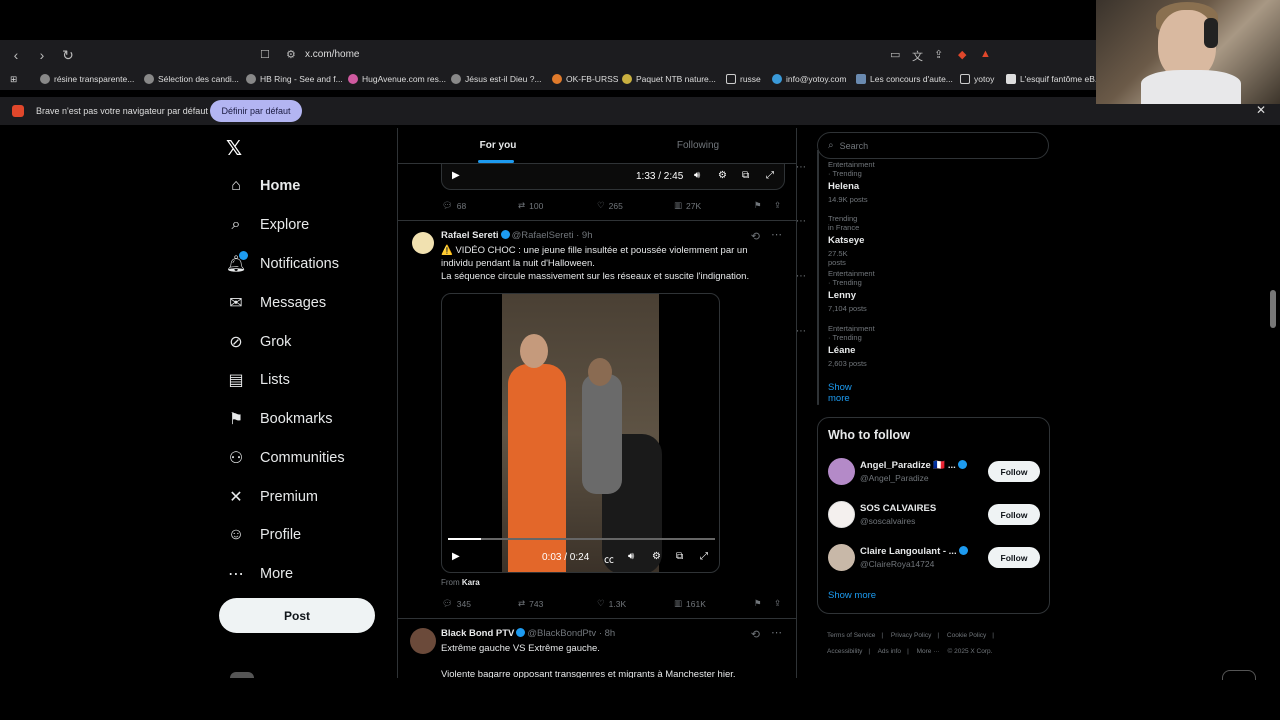 This screenshot has height=720, width=1280. What do you see at coordinates (933, 145) in the screenshot?
I see `search-input: ⌕ Search` at bounding box center [933, 145].